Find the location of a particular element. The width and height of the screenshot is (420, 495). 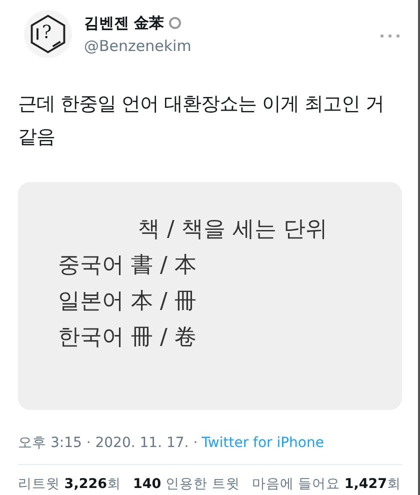

more-icon is located at coordinates (390, 36).